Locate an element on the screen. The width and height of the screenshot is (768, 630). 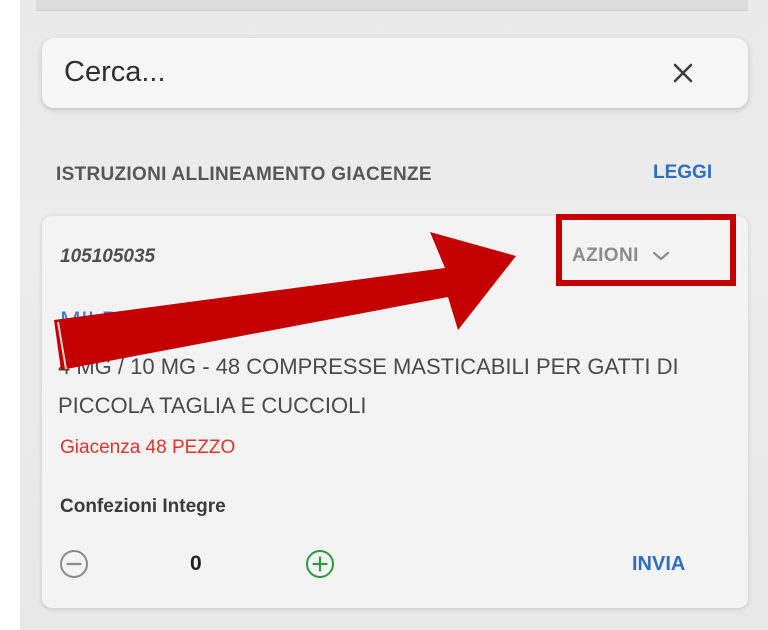
plus-circle-icon is located at coordinates (320, 564).